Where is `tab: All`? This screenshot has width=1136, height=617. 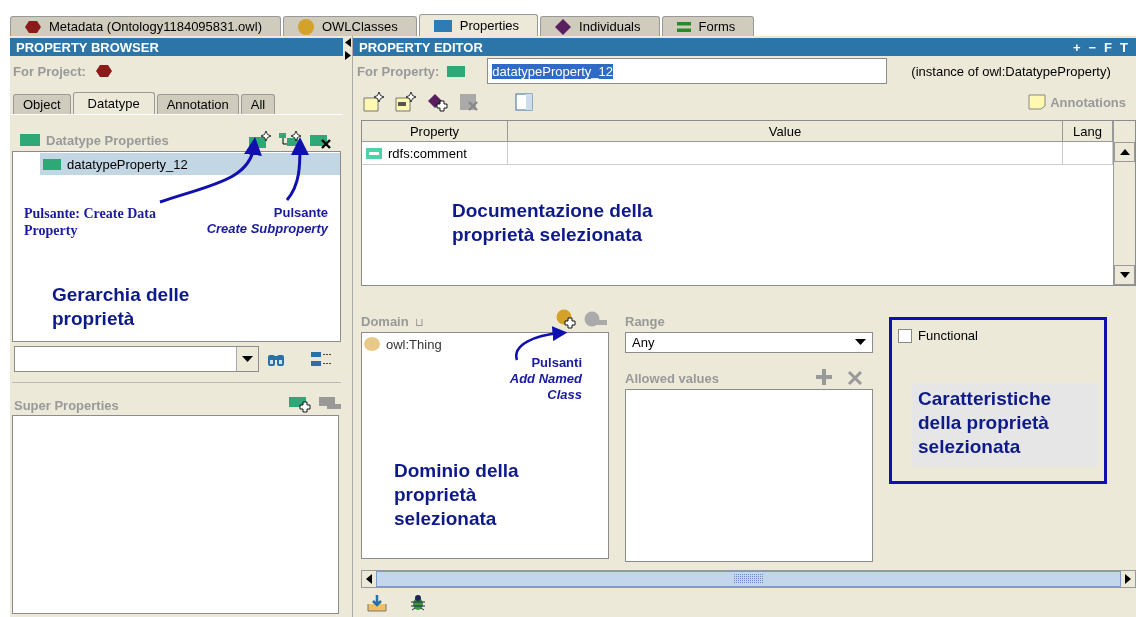 tab: All is located at coordinates (258, 104).